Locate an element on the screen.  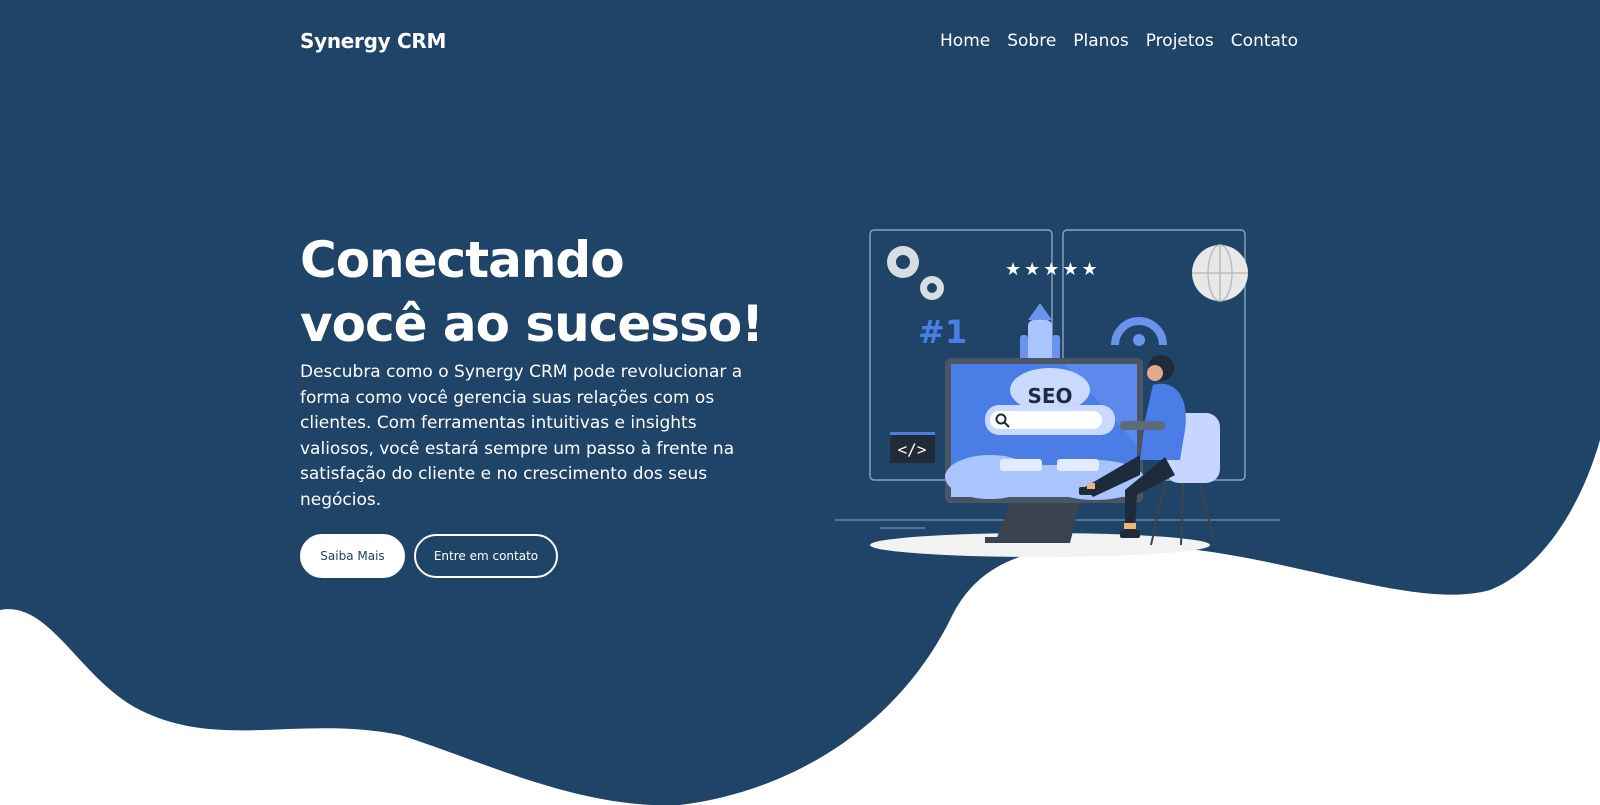
contact-button: Entre em contato is located at coordinates (486, 556).